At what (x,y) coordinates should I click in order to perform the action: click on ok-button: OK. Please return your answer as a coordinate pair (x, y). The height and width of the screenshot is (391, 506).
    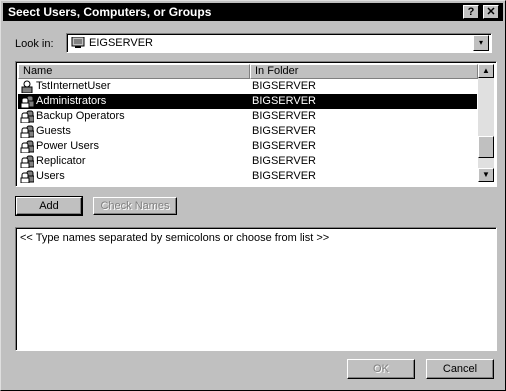
    Looking at the image, I should click on (381, 369).